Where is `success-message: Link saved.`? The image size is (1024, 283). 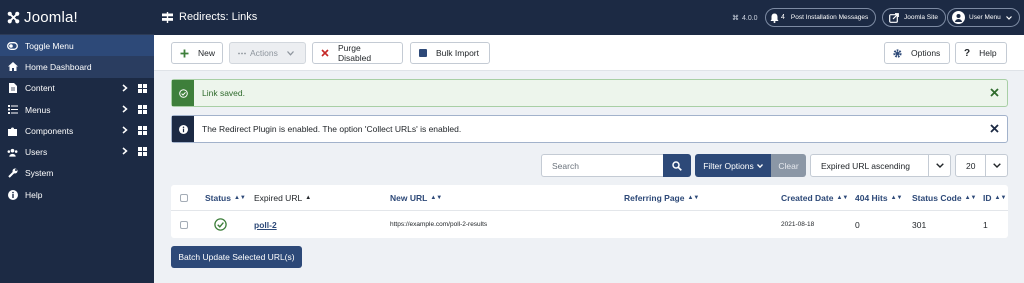 success-message: Link saved. is located at coordinates (223, 93).